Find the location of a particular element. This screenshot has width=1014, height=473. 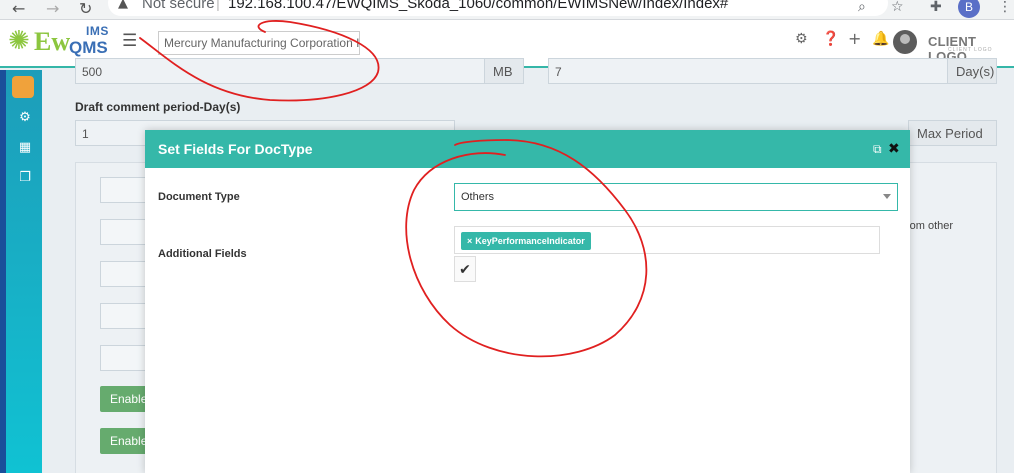

copy-icon: ❐ is located at coordinates (25, 181).